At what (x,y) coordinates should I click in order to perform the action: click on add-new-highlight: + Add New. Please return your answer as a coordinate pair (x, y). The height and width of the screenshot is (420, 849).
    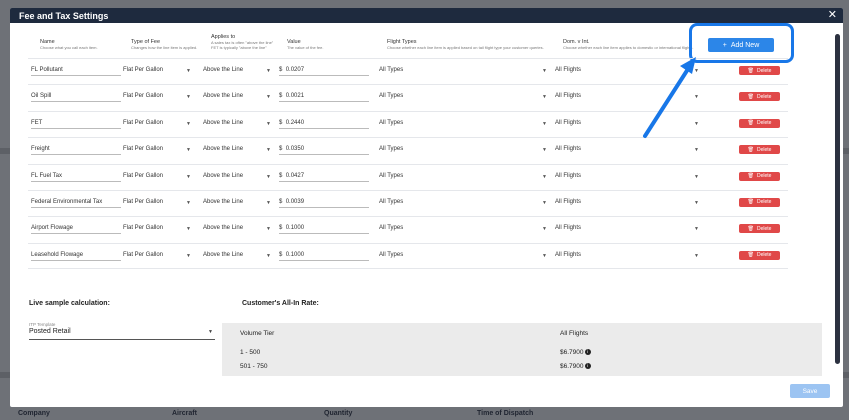
    Looking at the image, I should click on (741, 43).